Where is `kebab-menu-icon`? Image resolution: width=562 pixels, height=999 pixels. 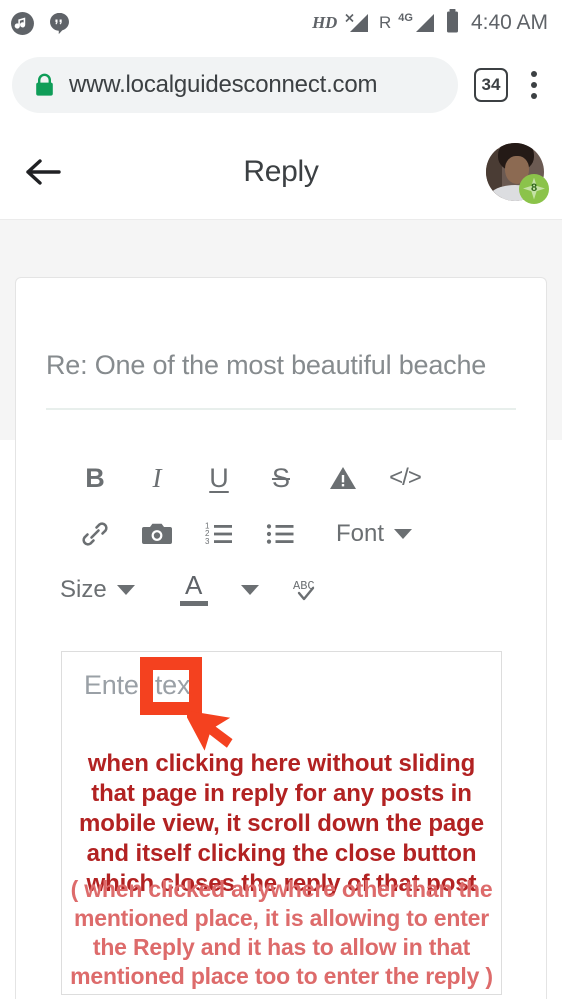
kebab-menu-icon is located at coordinates (534, 85).